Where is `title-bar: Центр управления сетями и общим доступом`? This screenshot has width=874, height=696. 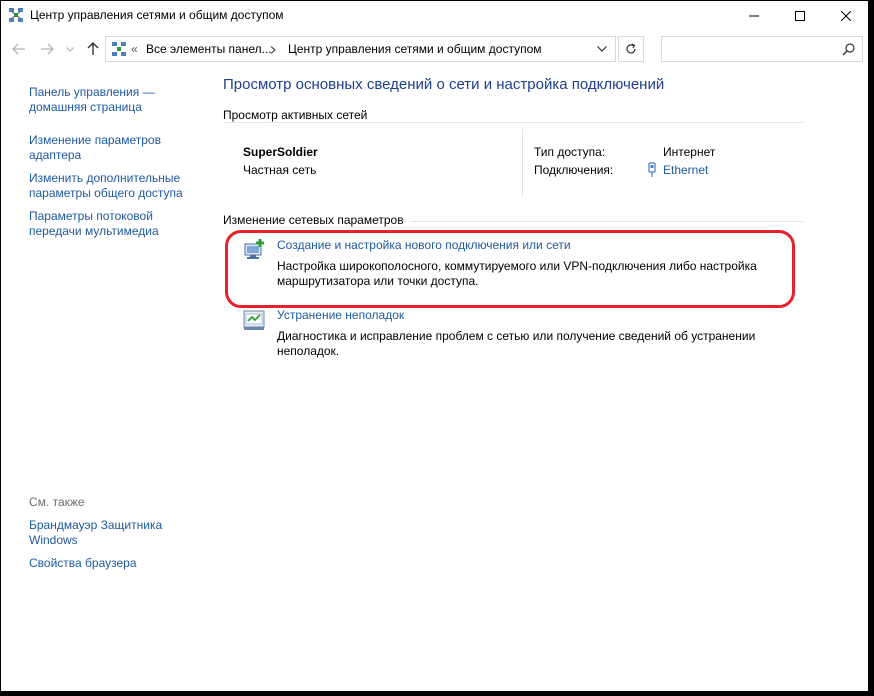
title-bar: Центр управления сетями и общим доступом is located at coordinates (434, 15).